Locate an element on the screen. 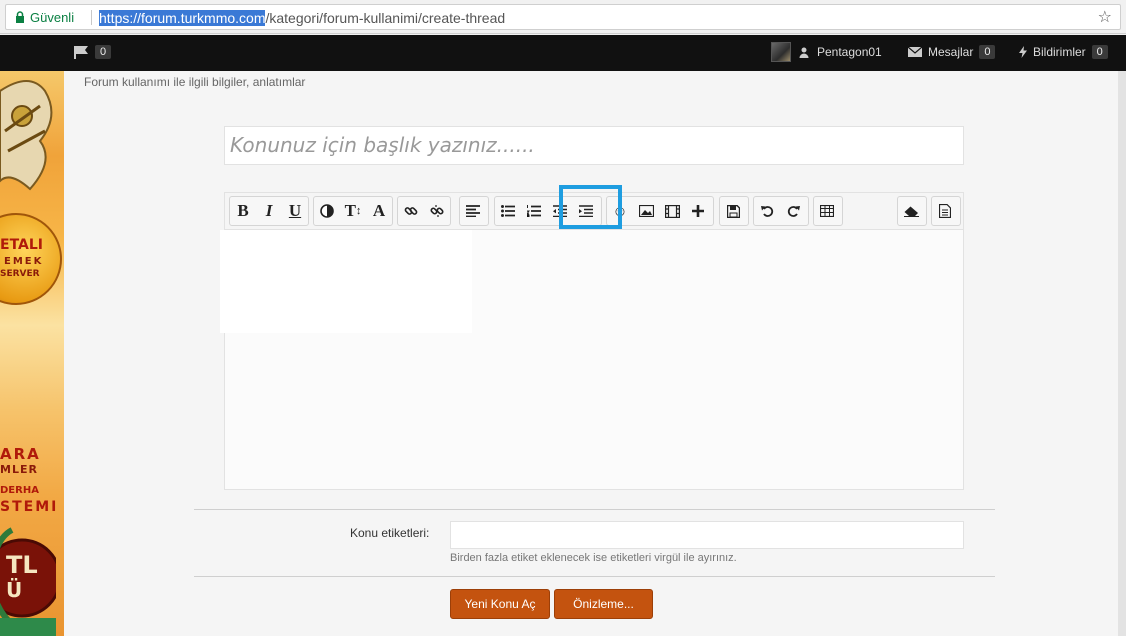 The width and height of the screenshot is (1126, 636). ad-text-4: ARA is located at coordinates (20, 454).